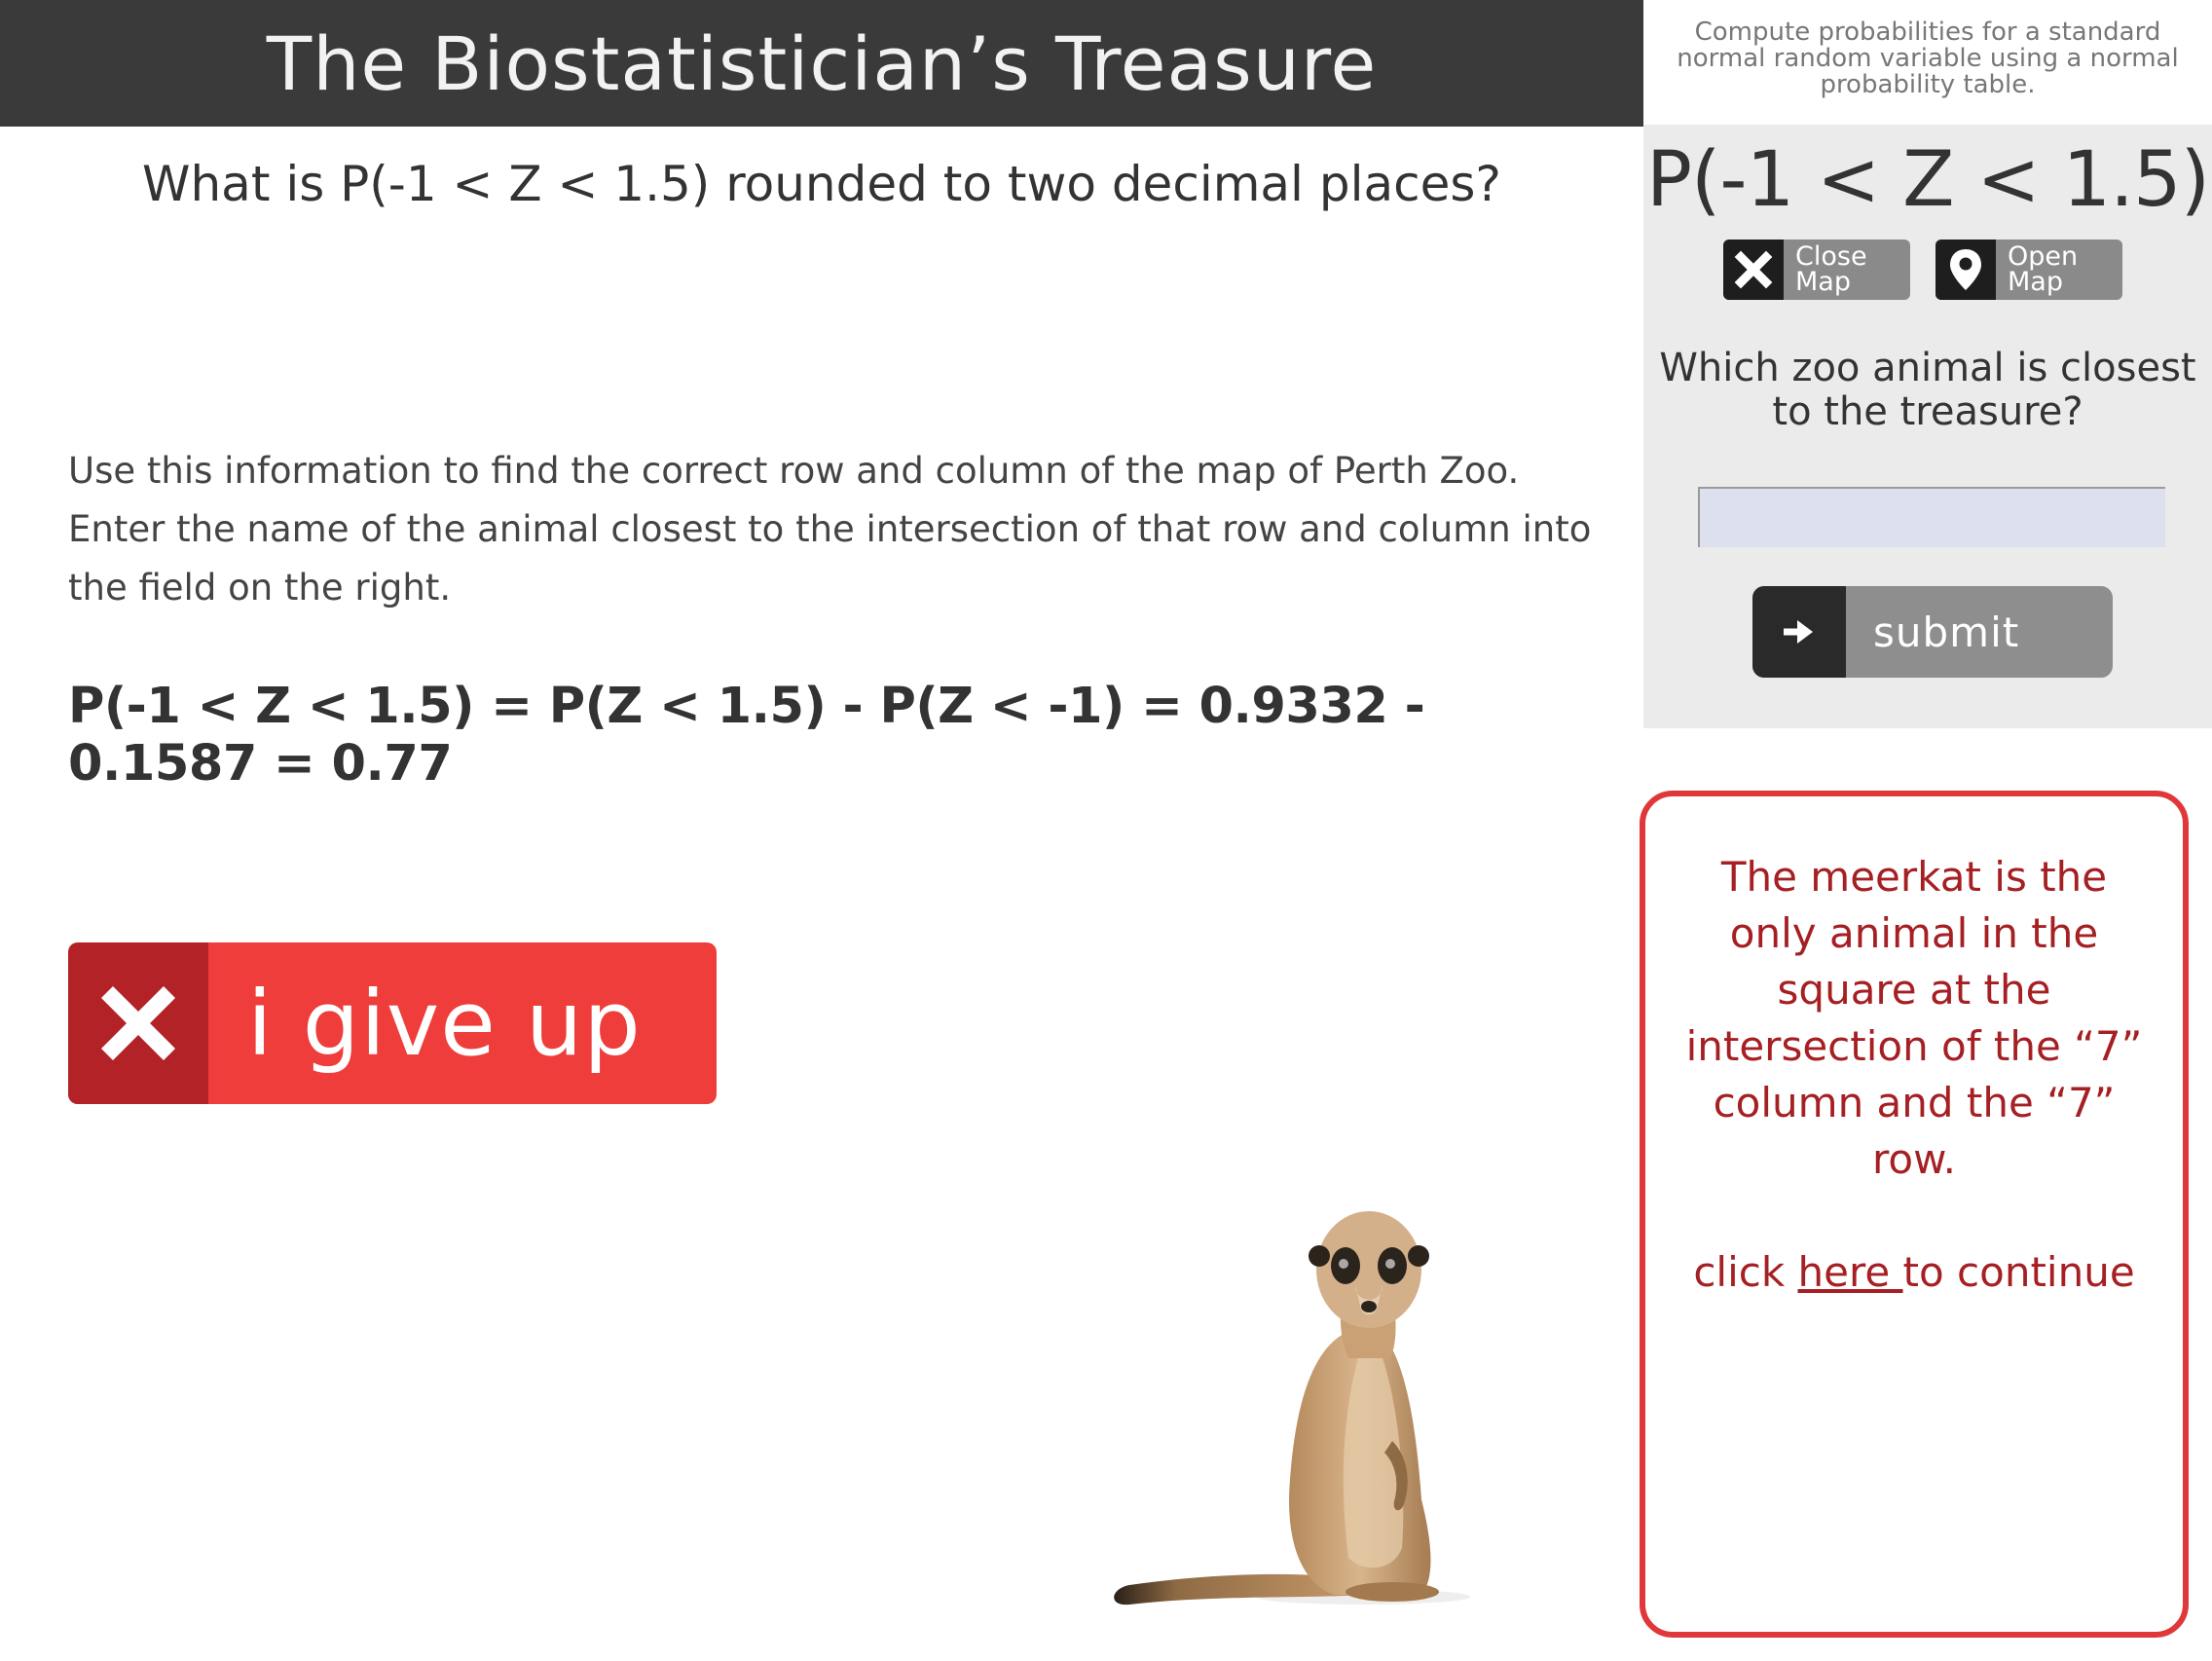 The image size is (2212, 1661). I want to click on give-up-button: i give up, so click(392, 1023).